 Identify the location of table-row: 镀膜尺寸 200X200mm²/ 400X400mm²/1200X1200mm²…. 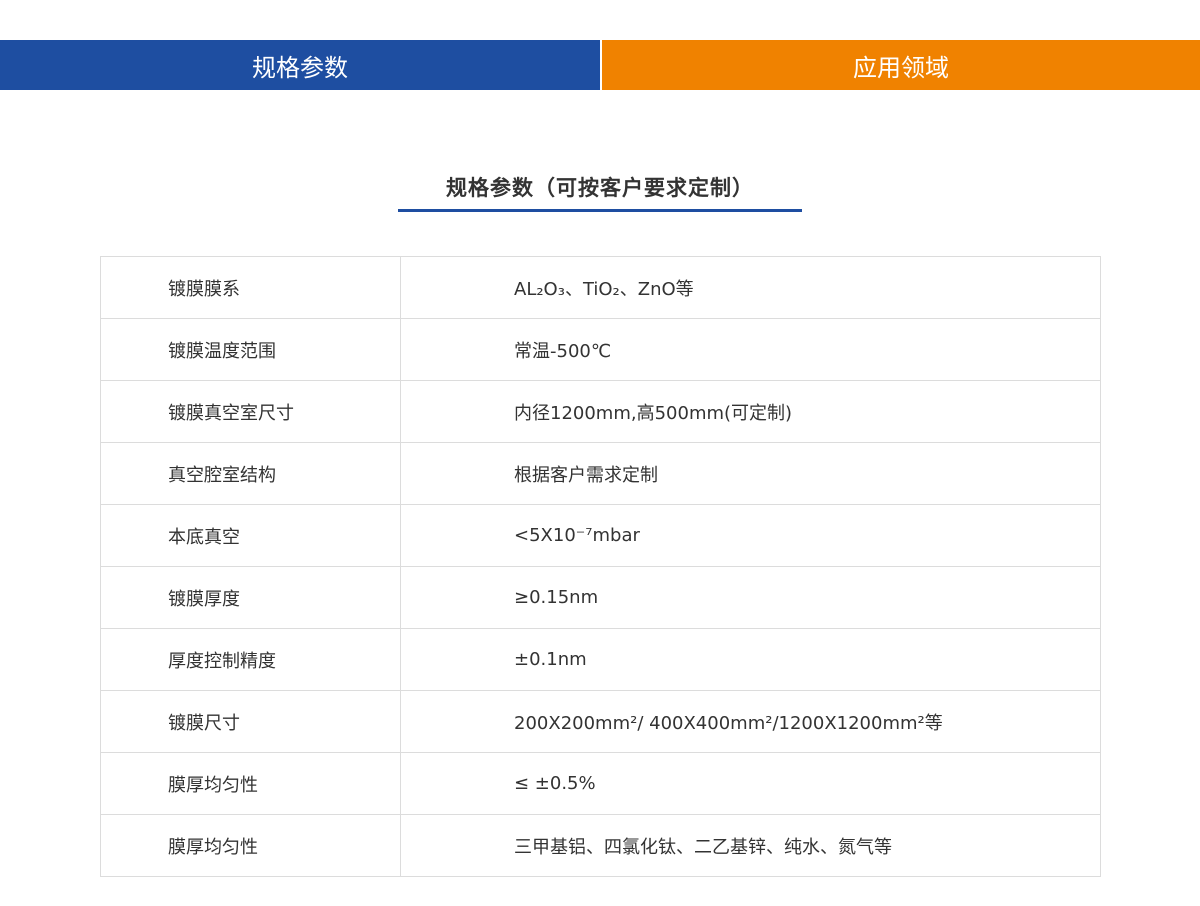
(600, 721).